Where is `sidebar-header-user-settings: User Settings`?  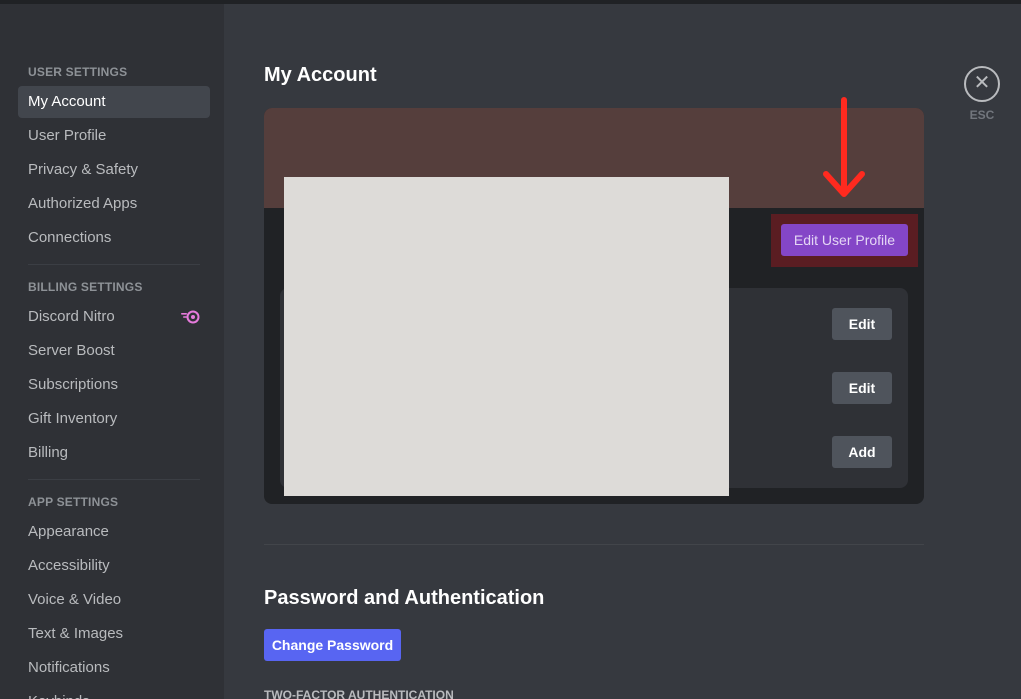 sidebar-header-user-settings: User Settings is located at coordinates (78, 72).